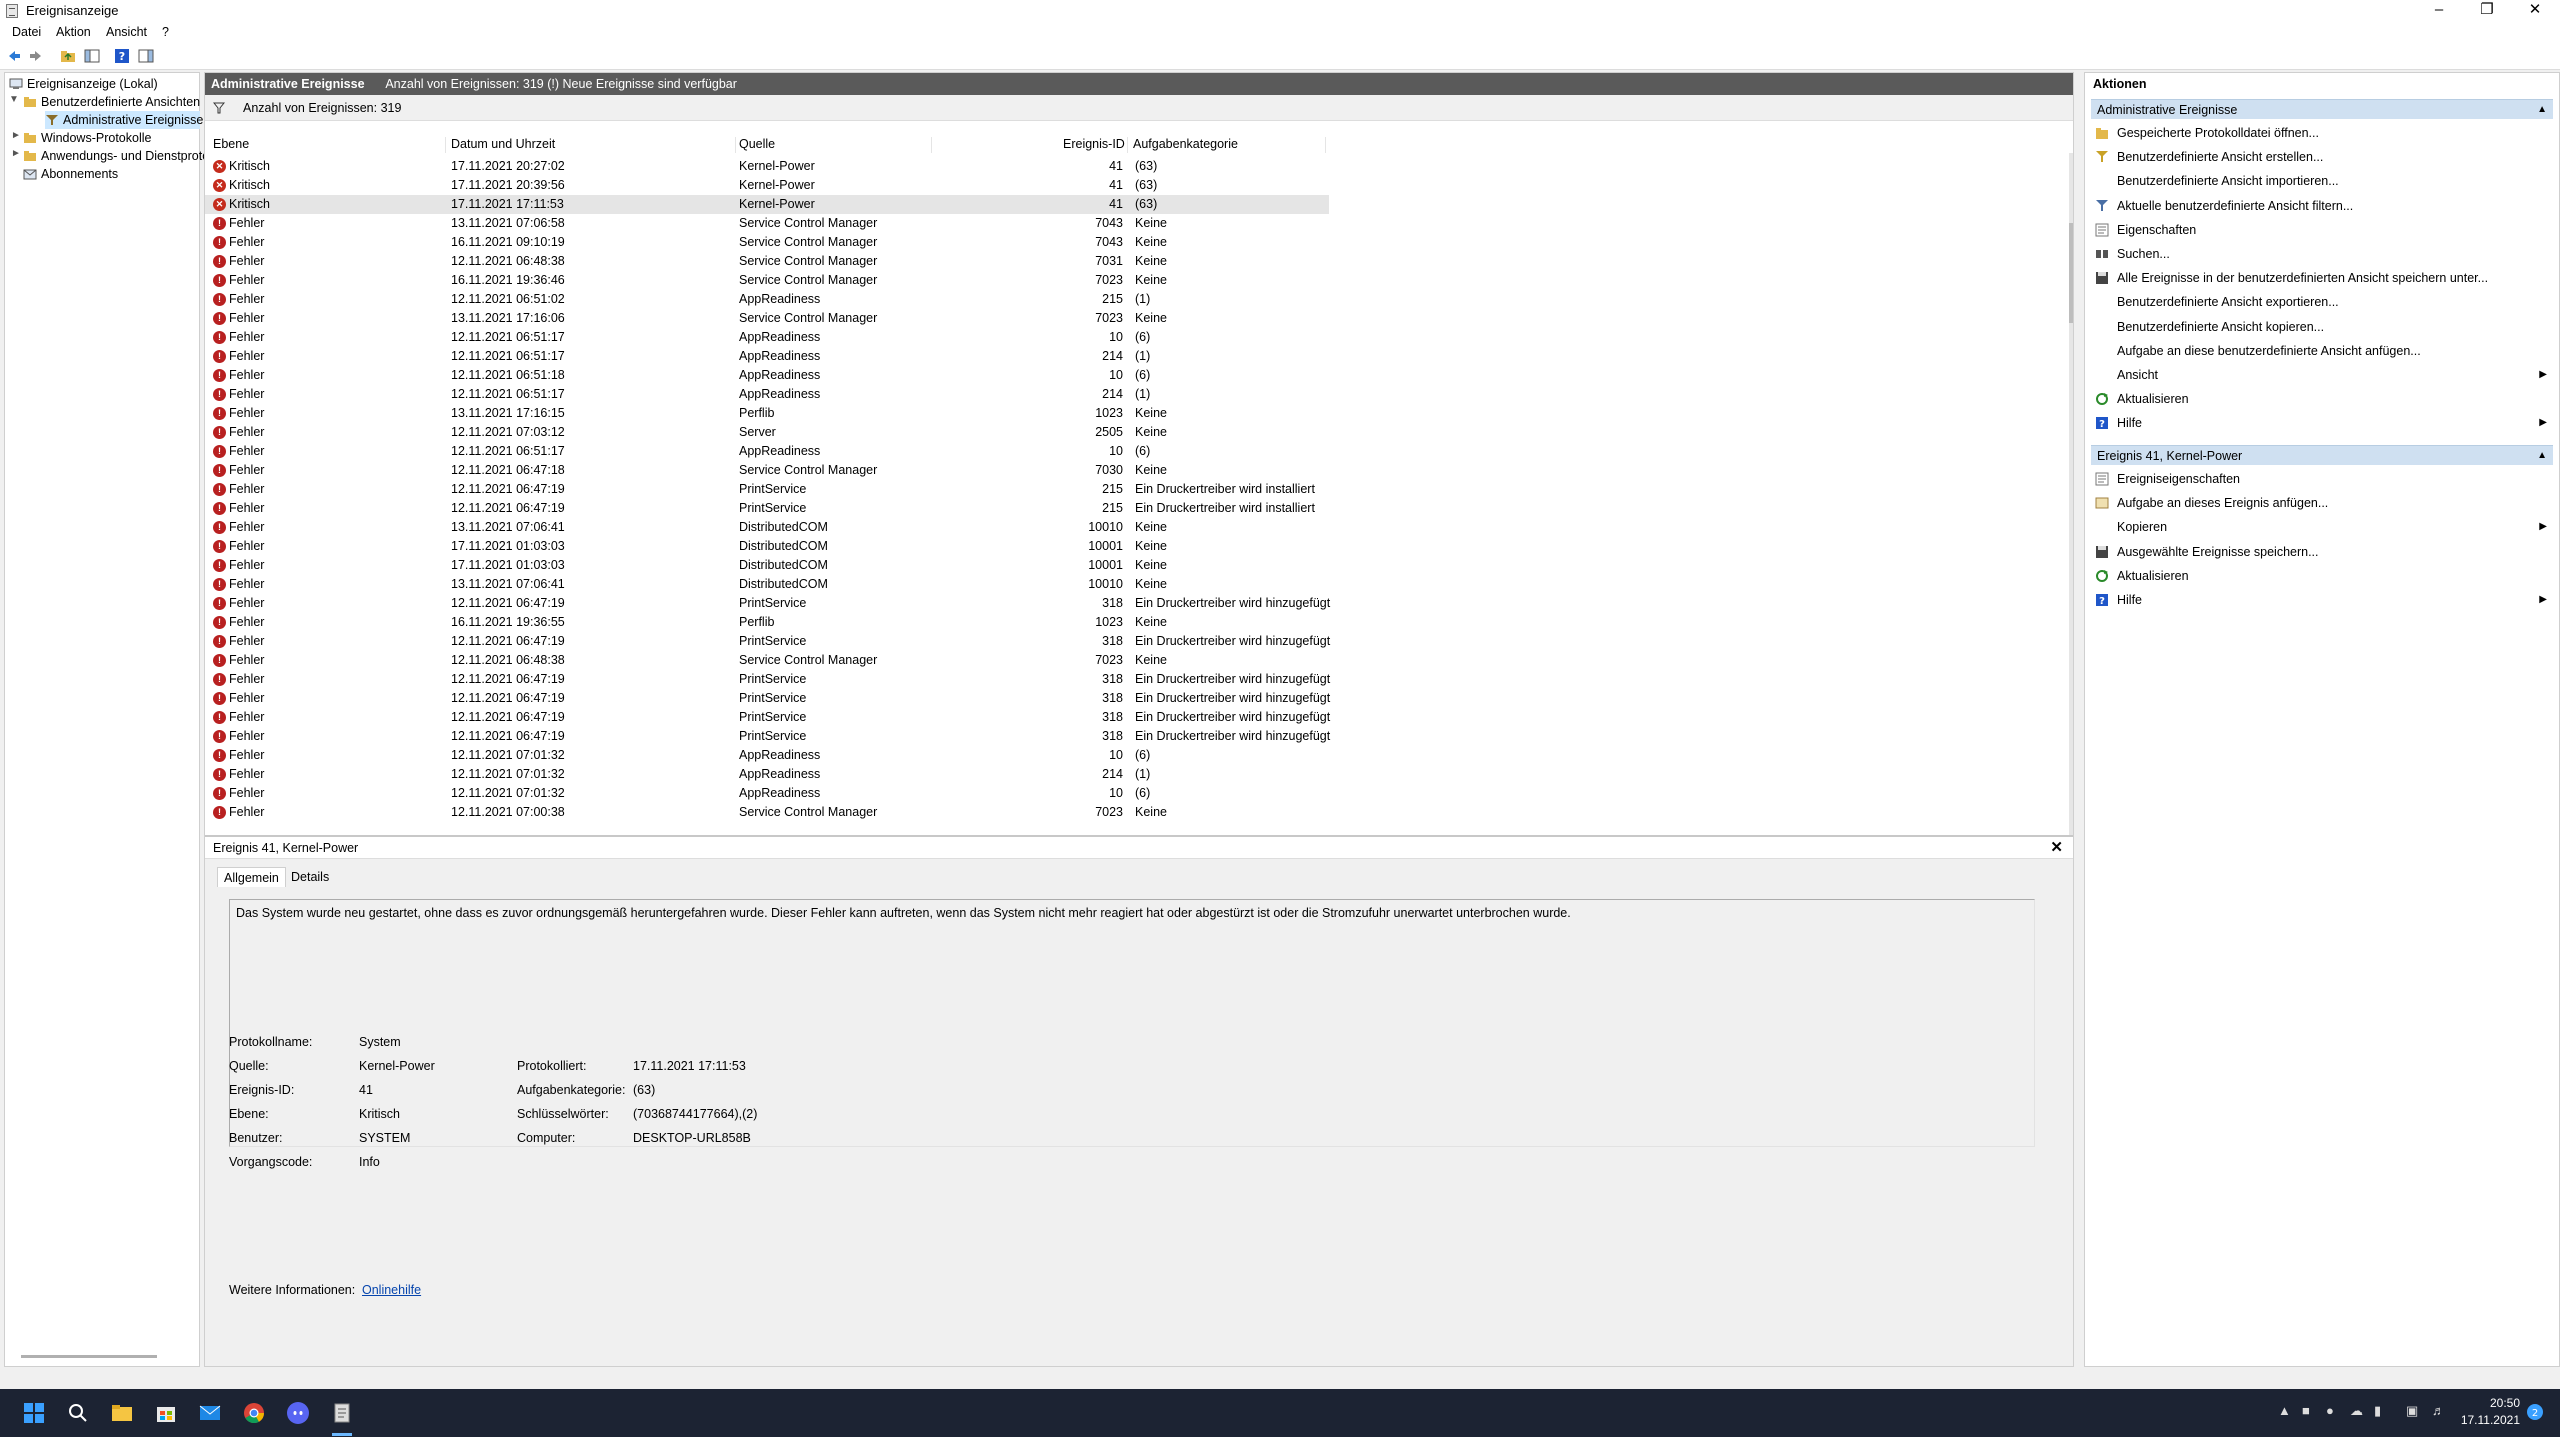 Image resolution: width=2560 pixels, height=1437 pixels. What do you see at coordinates (16, 153) in the screenshot?
I see `collapsed-chevron-icon: ►` at bounding box center [16, 153].